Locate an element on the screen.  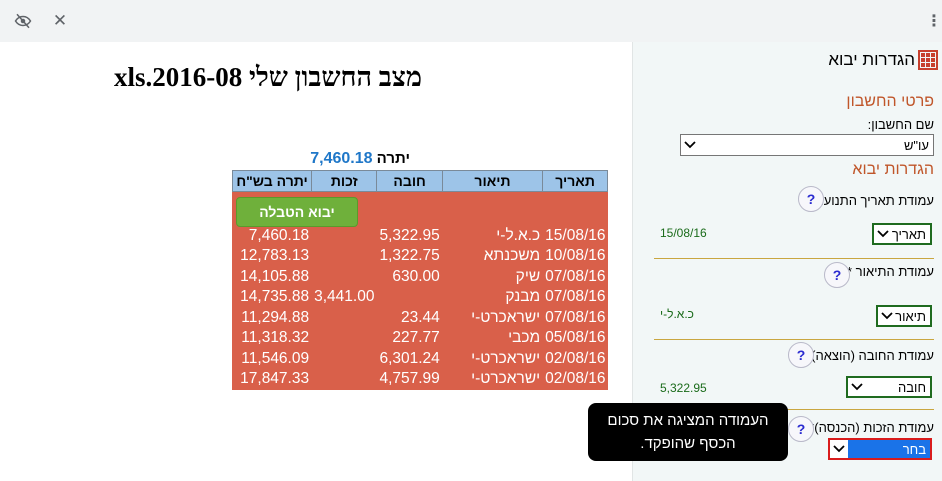
debit-column-select: חובה is located at coordinates (889, 387).